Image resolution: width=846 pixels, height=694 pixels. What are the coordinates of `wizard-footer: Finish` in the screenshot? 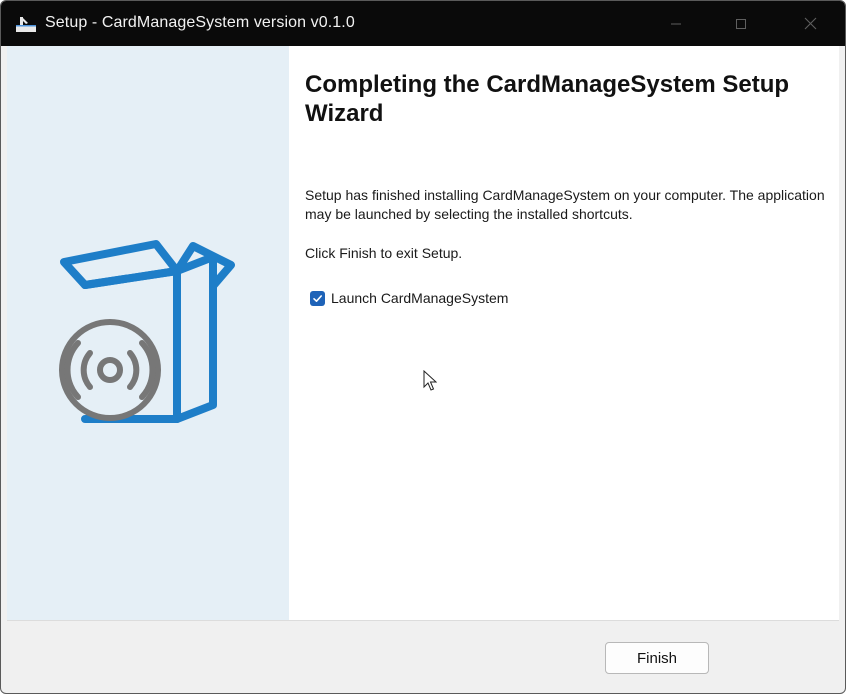 It's located at (423, 654).